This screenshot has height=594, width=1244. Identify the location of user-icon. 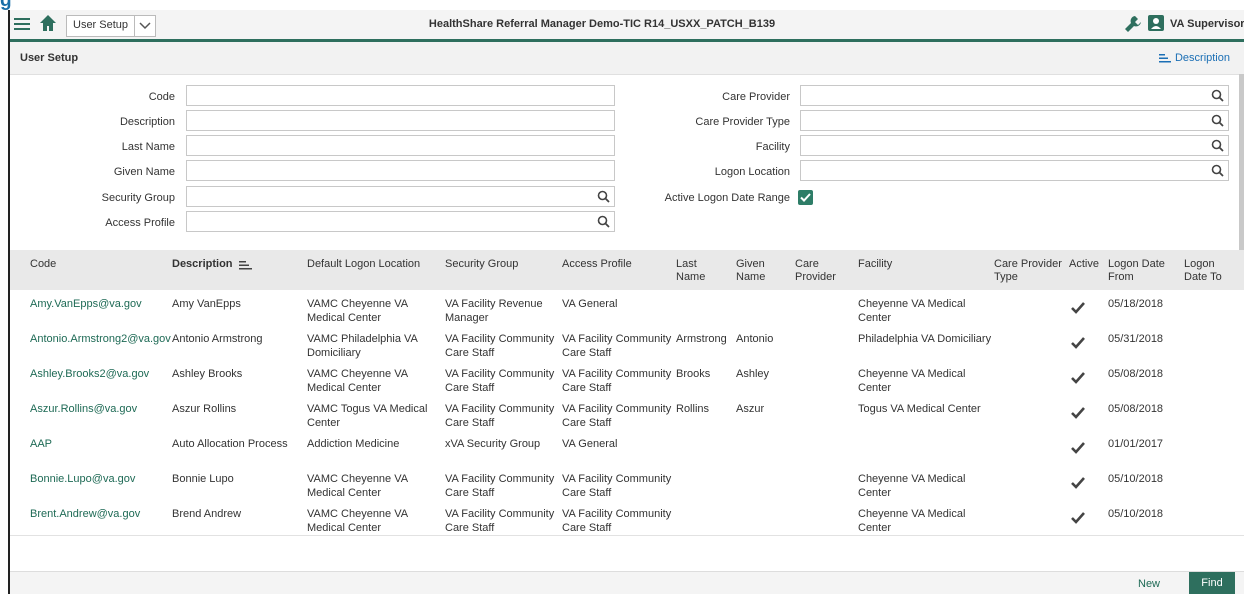
(1156, 23).